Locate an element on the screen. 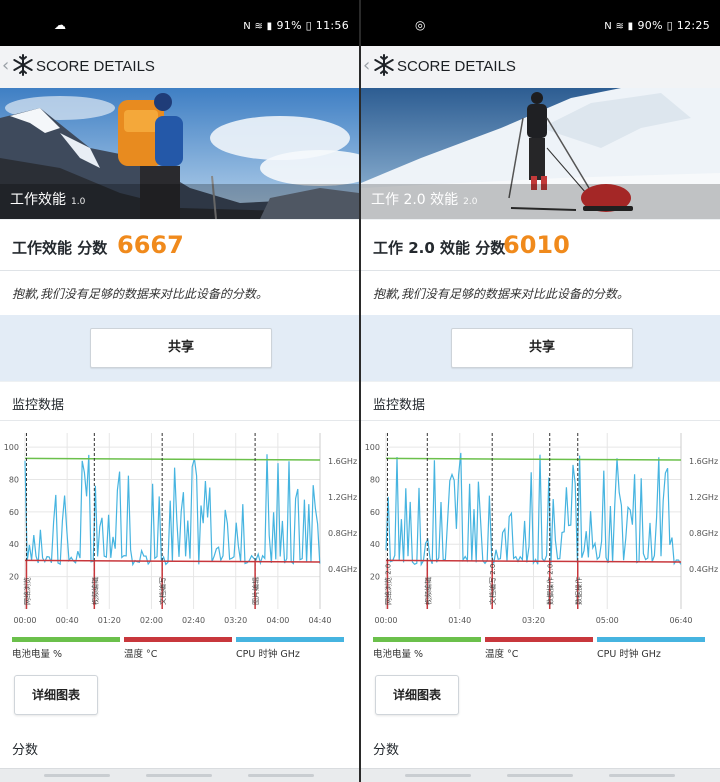  section-label: 网络浏览 is located at coordinates (26, 591).